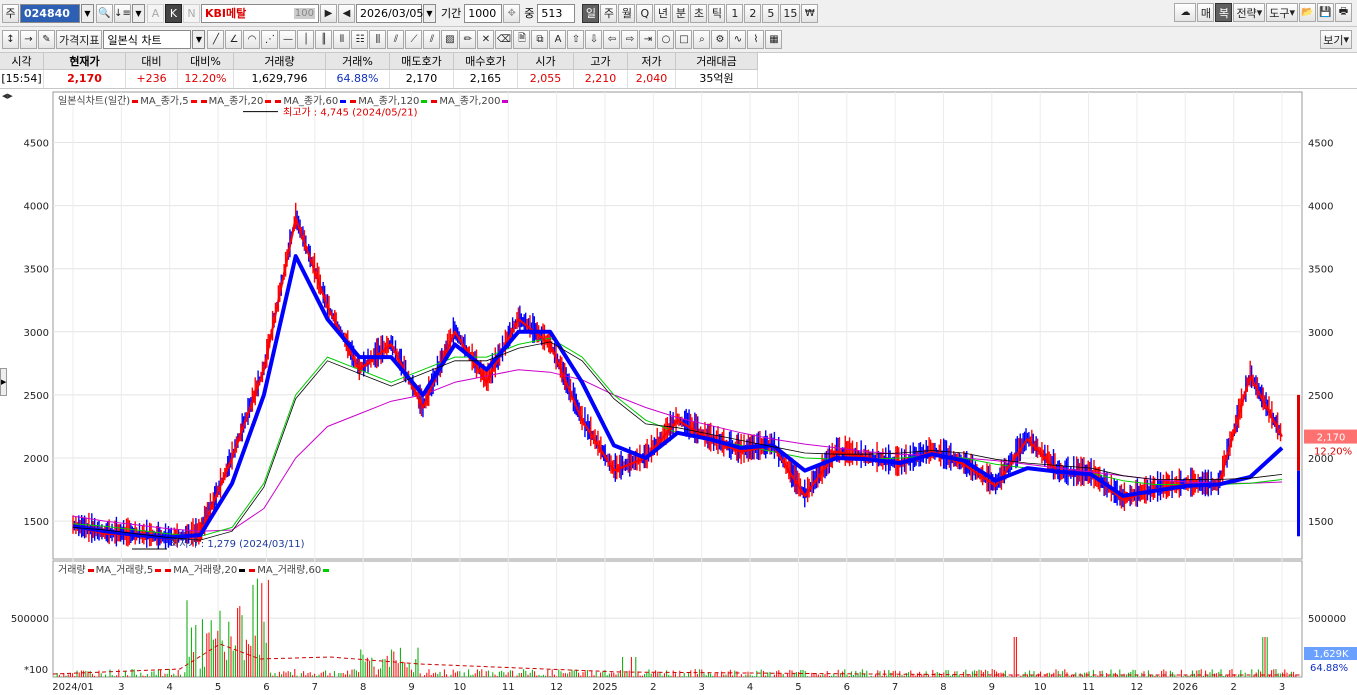 Image resolution: width=1357 pixels, height=695 pixels. What do you see at coordinates (1185, 12) in the screenshot?
I see `cloud-icon: ☁` at bounding box center [1185, 12].